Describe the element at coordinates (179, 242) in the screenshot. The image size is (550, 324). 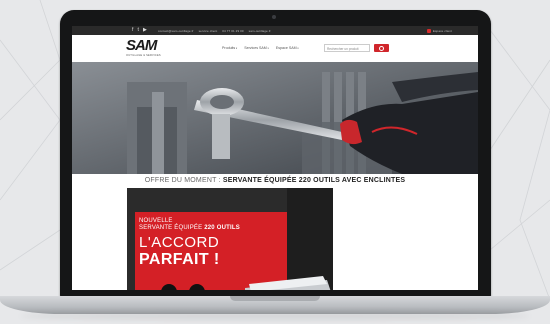
I see `promo-headline-1: L'ACCORD` at that location.